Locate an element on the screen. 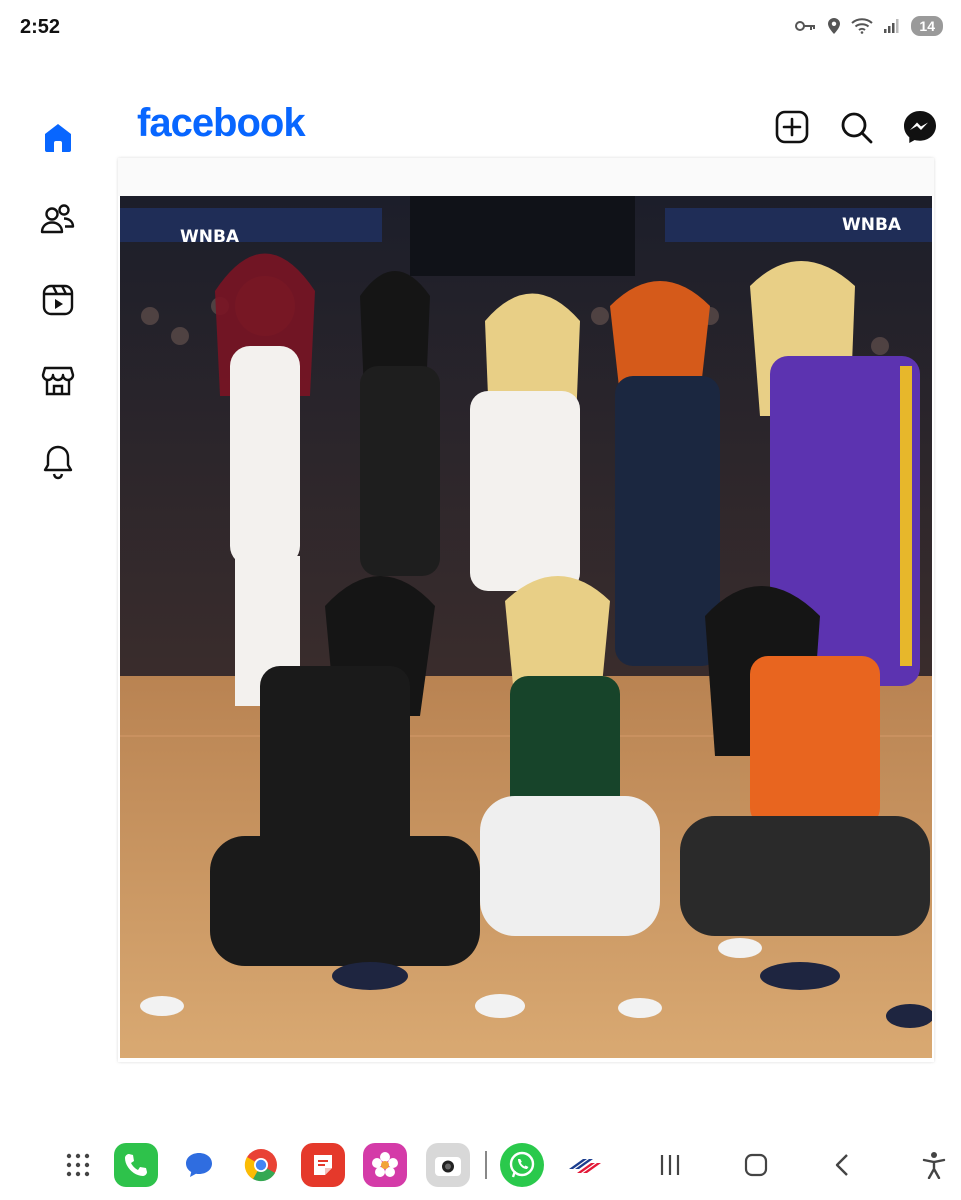 This screenshot has height=1200, width=961. accessibility-button is located at coordinates (934, 1165).